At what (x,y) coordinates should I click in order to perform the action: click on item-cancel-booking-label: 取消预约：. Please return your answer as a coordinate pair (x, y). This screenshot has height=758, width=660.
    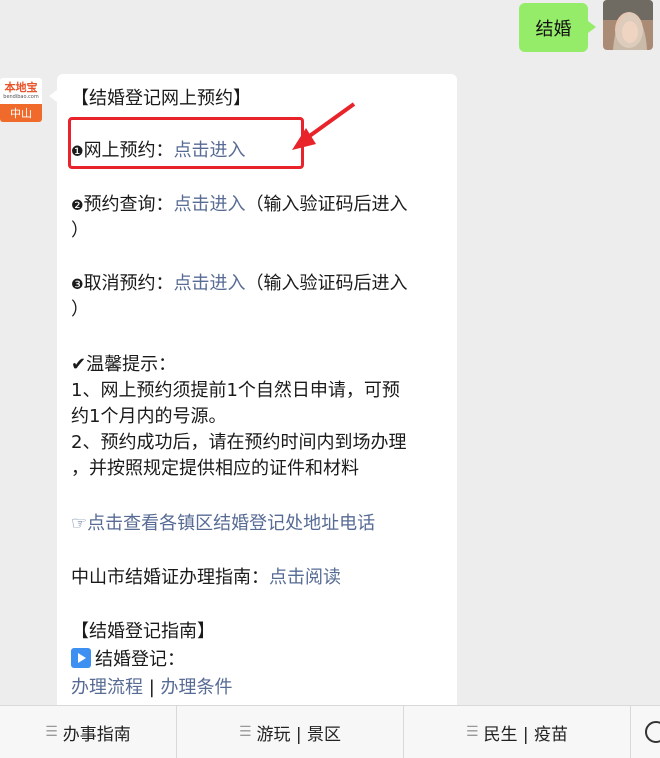
    Looking at the image, I should click on (128, 283).